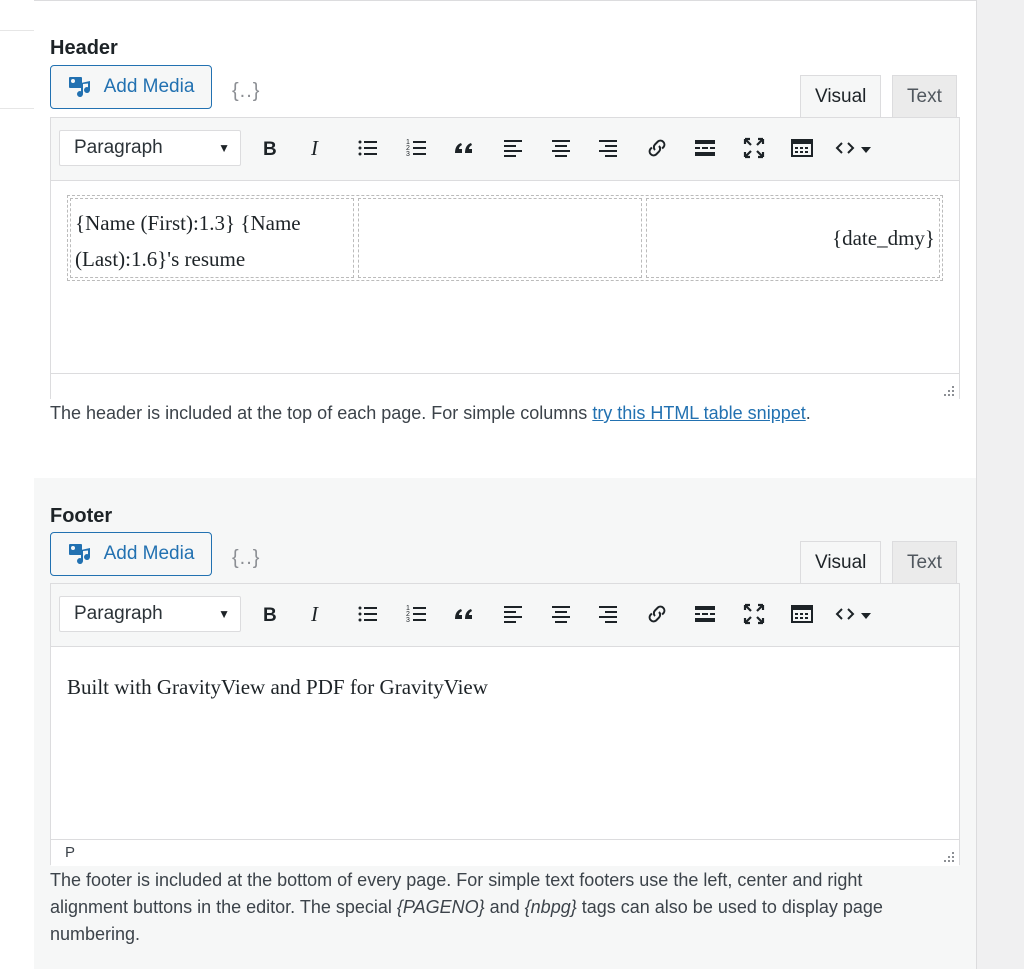  I want to click on header-add-media-button: Add Media, so click(131, 87).